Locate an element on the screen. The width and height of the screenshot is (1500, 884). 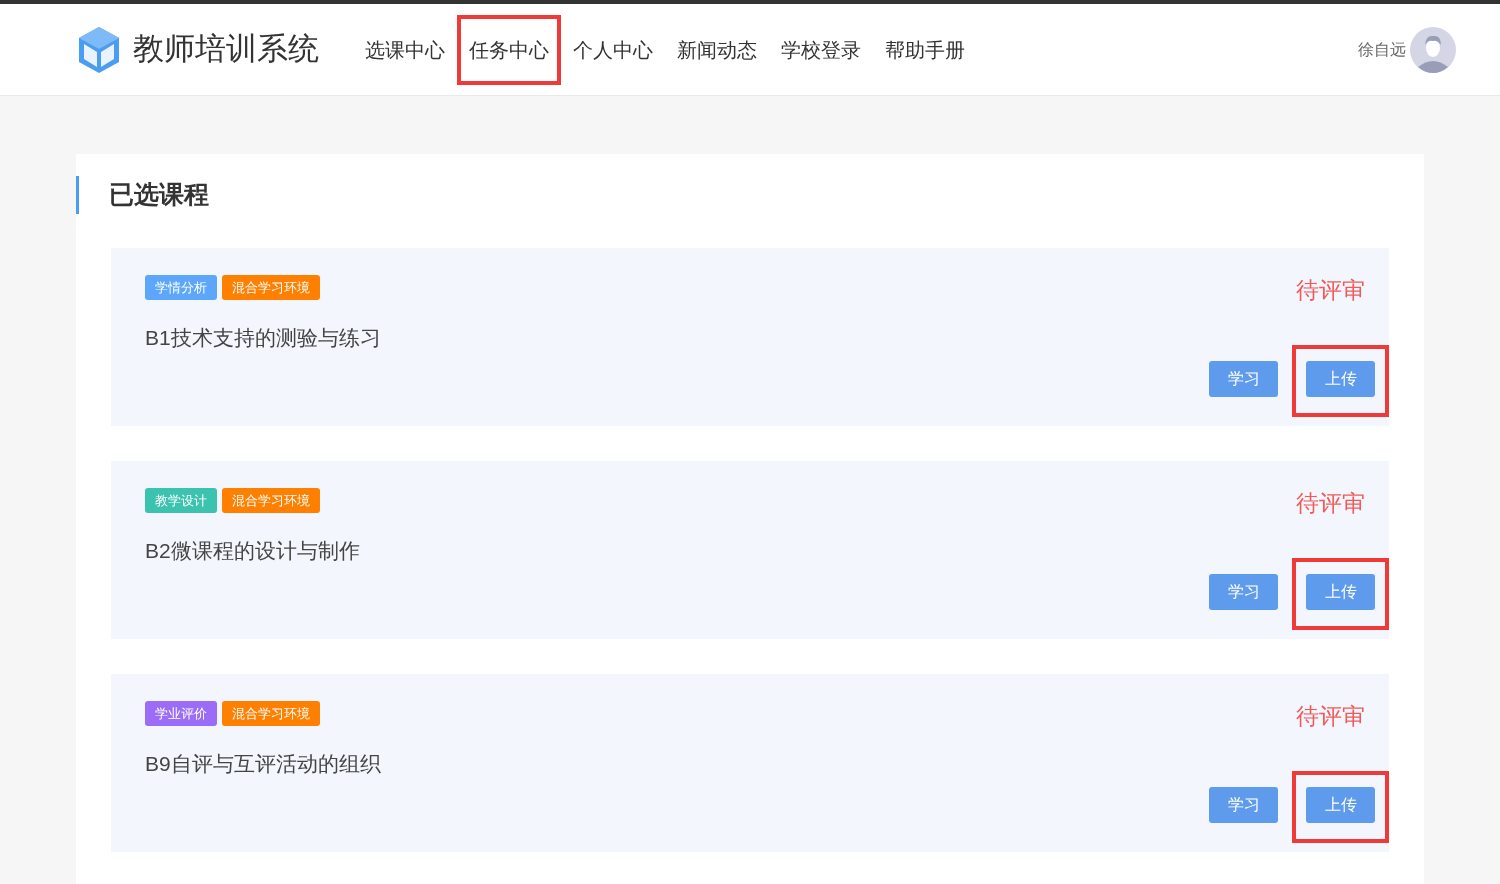
nav-link: 学校登录 is located at coordinates (821, 49).